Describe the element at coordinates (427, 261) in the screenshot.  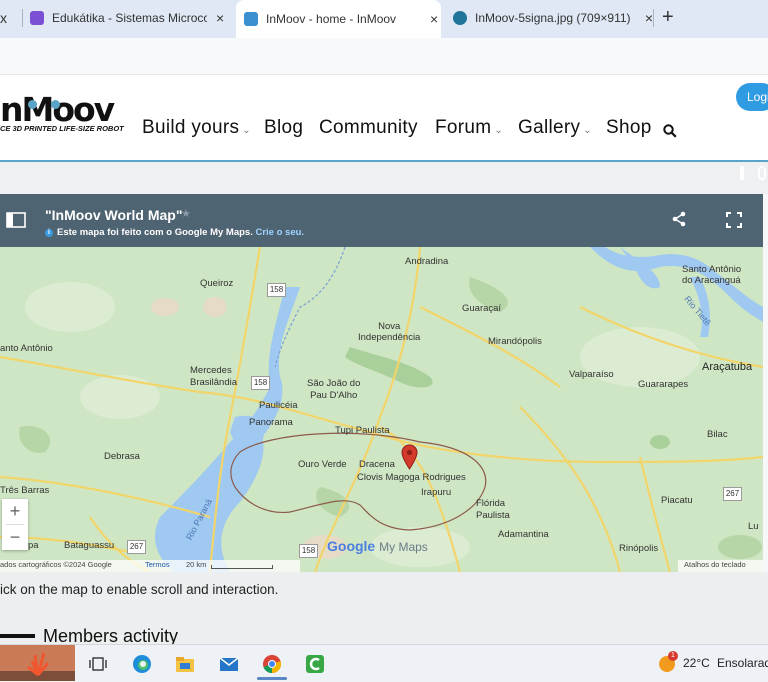
I see `place-label: Andradina` at that location.